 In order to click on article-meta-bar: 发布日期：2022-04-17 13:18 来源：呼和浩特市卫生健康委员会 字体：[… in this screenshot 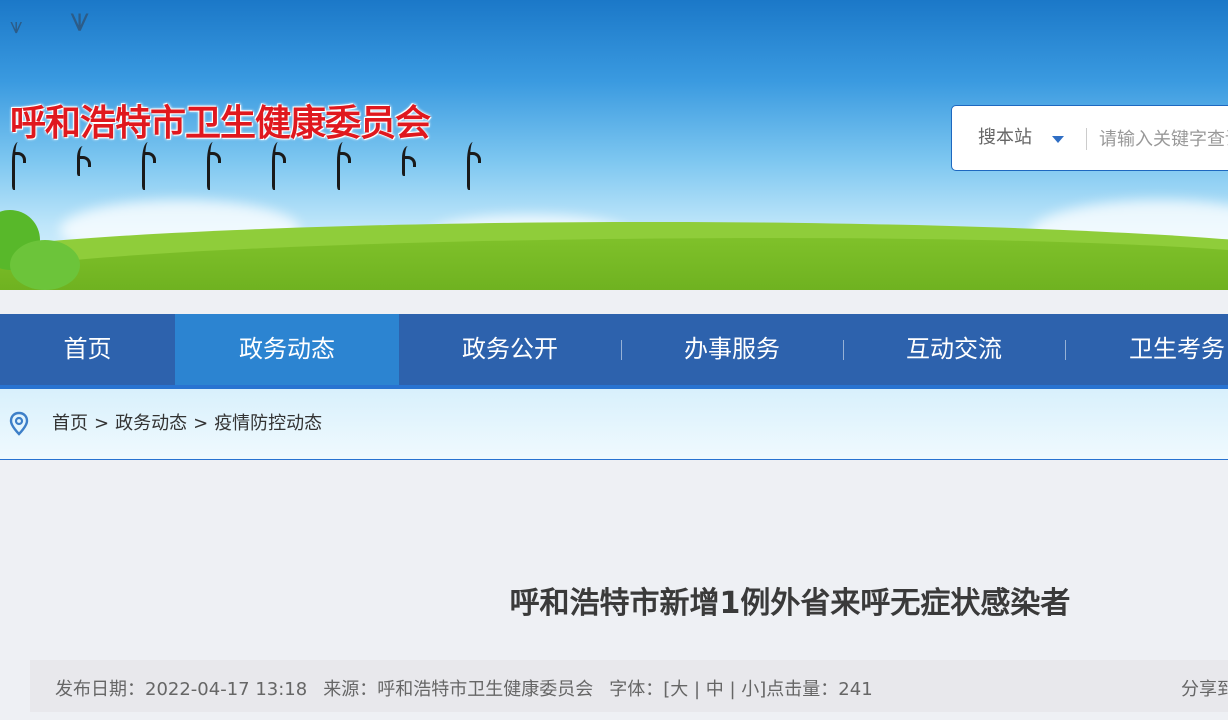, I will do `click(629, 686)`.